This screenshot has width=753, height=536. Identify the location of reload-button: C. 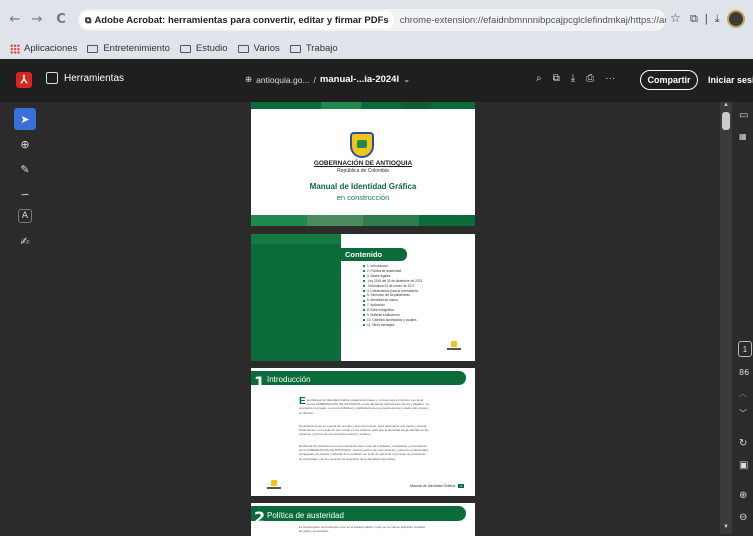
(61, 19).